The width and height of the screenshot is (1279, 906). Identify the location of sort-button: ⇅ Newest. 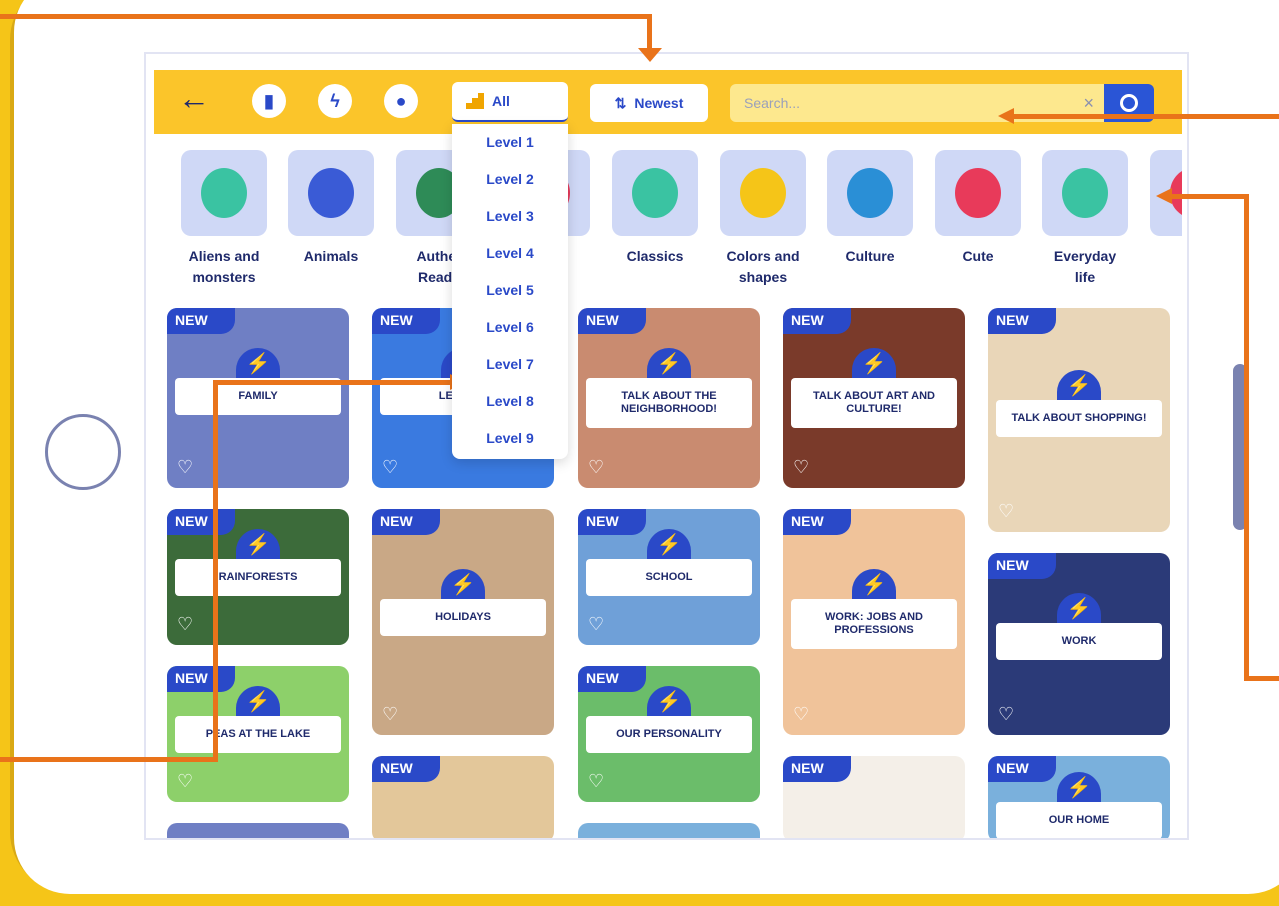
(649, 103).